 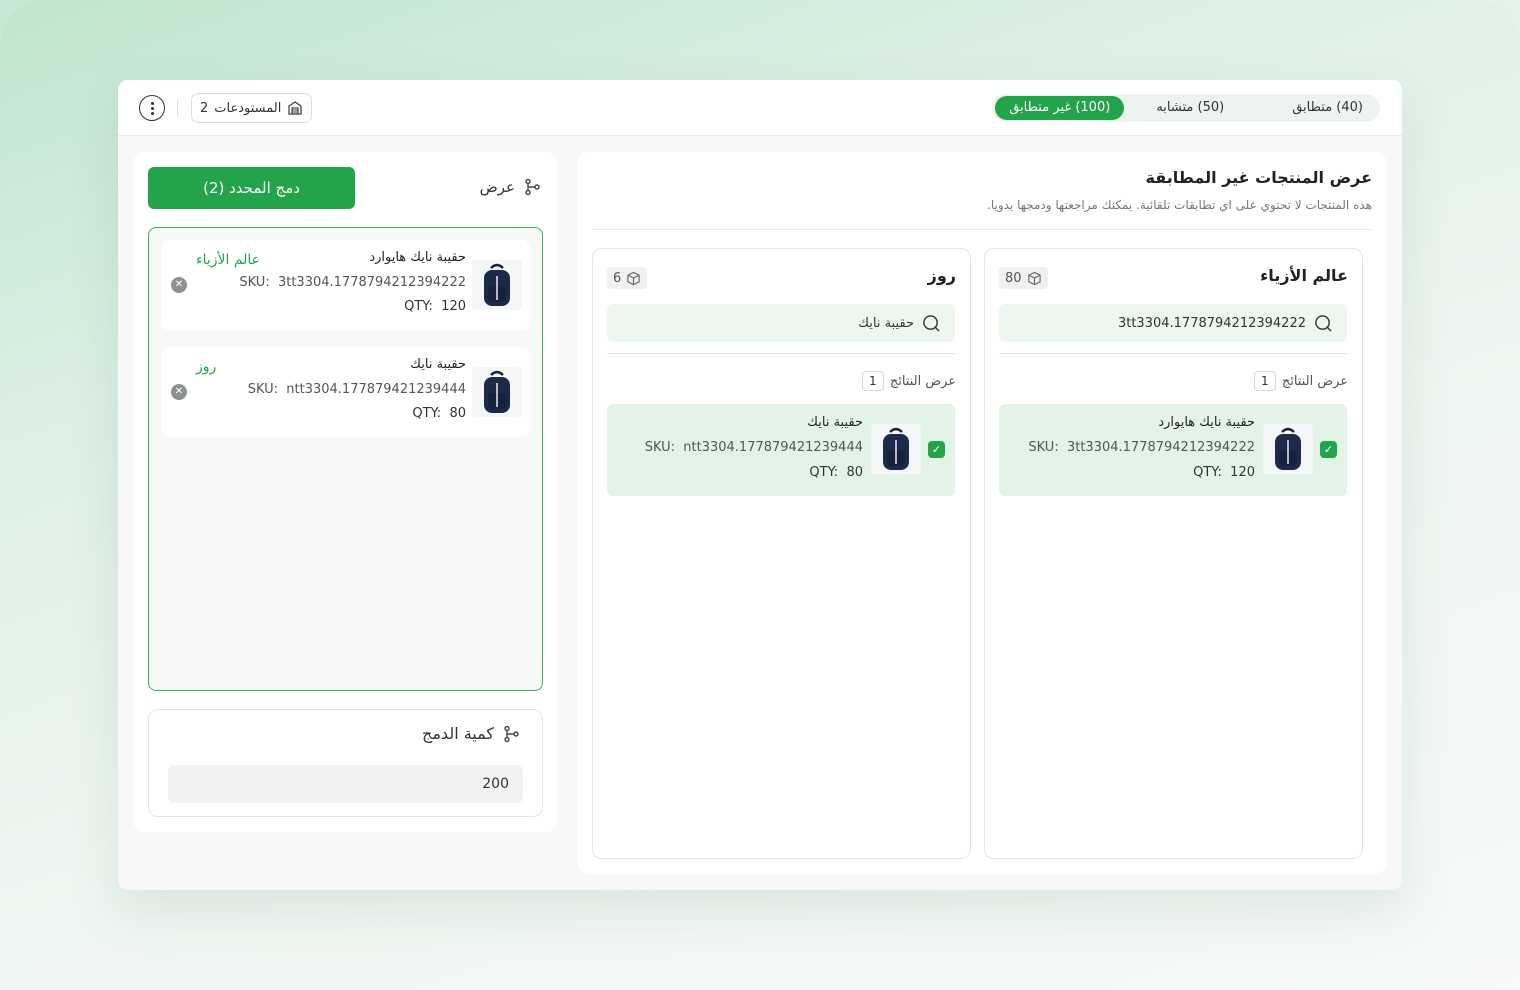 What do you see at coordinates (345, 763) in the screenshot?
I see `merge-quantity-section: كمية الدمج` at bounding box center [345, 763].